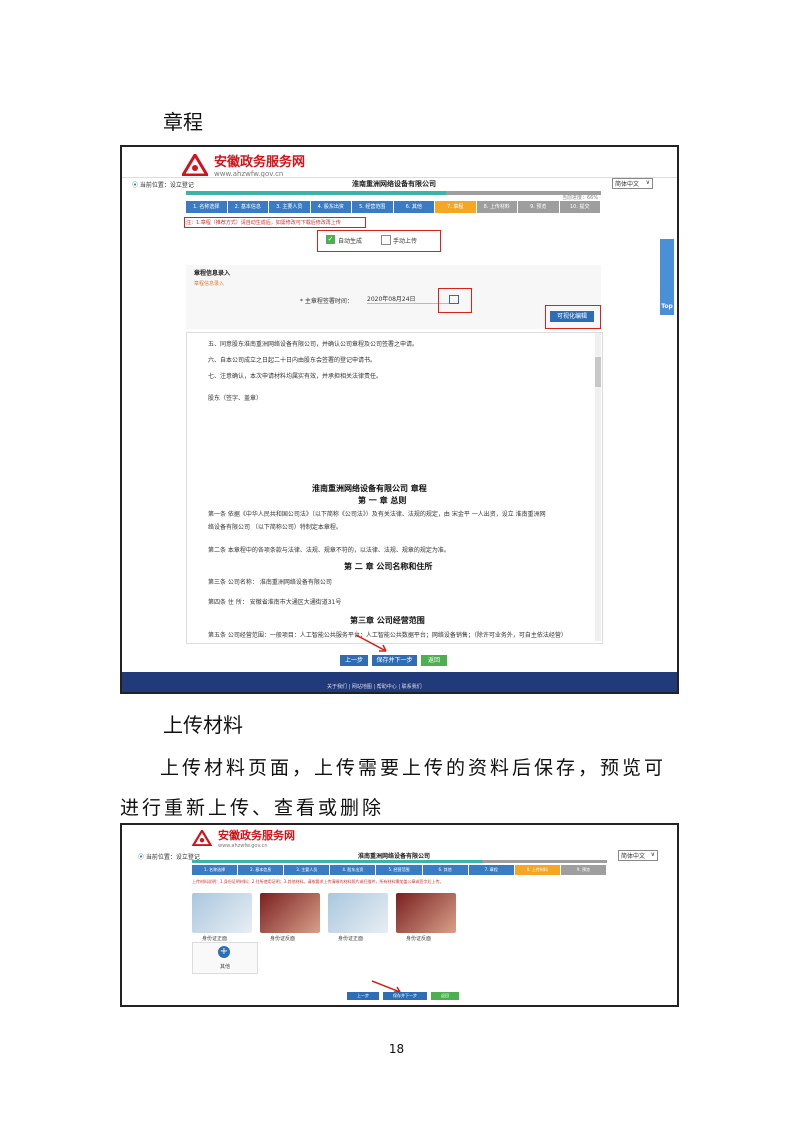 This screenshot has height=1122, width=793. Describe the element at coordinates (212, 273) in the screenshot. I see `panel-title: 章程信息录入` at that location.